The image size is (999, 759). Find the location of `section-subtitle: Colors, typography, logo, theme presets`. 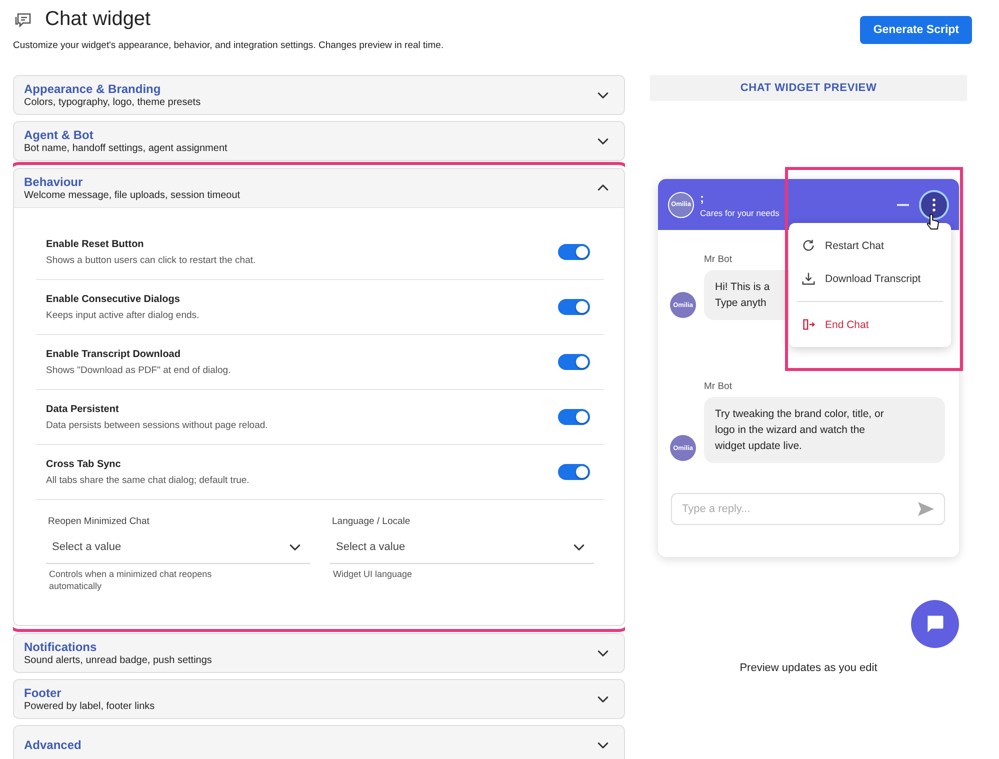

section-subtitle: Colors, typography, logo, theme presets is located at coordinates (112, 102).